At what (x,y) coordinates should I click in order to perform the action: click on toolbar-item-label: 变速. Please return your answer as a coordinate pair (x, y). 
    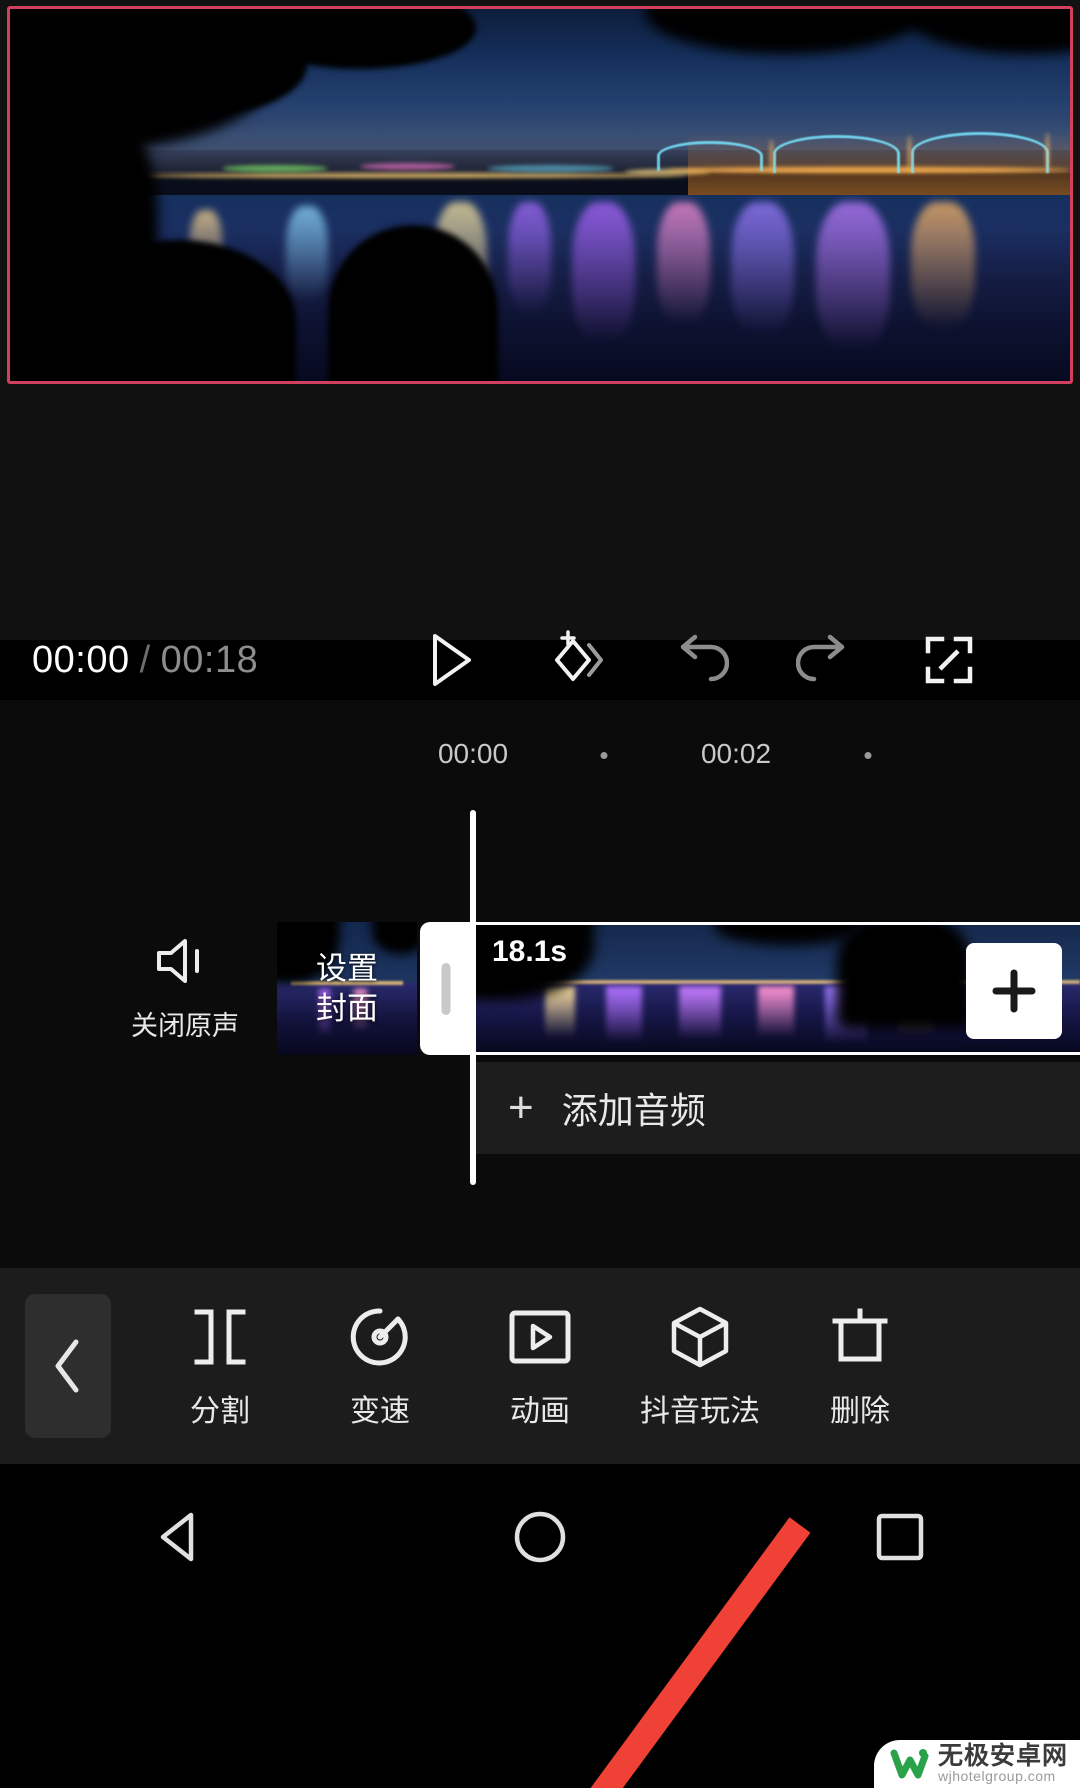
    Looking at the image, I should click on (380, 1411).